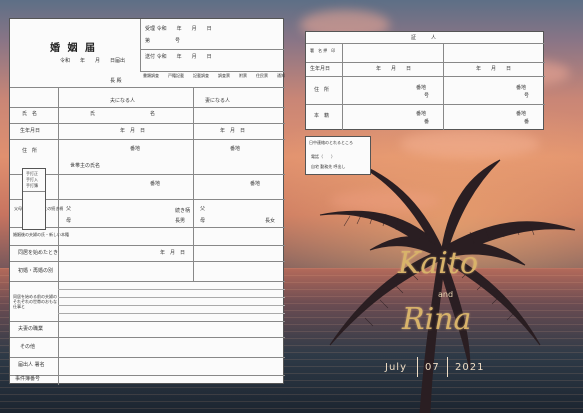  I want to click on field-text: 名, so click(153, 114).